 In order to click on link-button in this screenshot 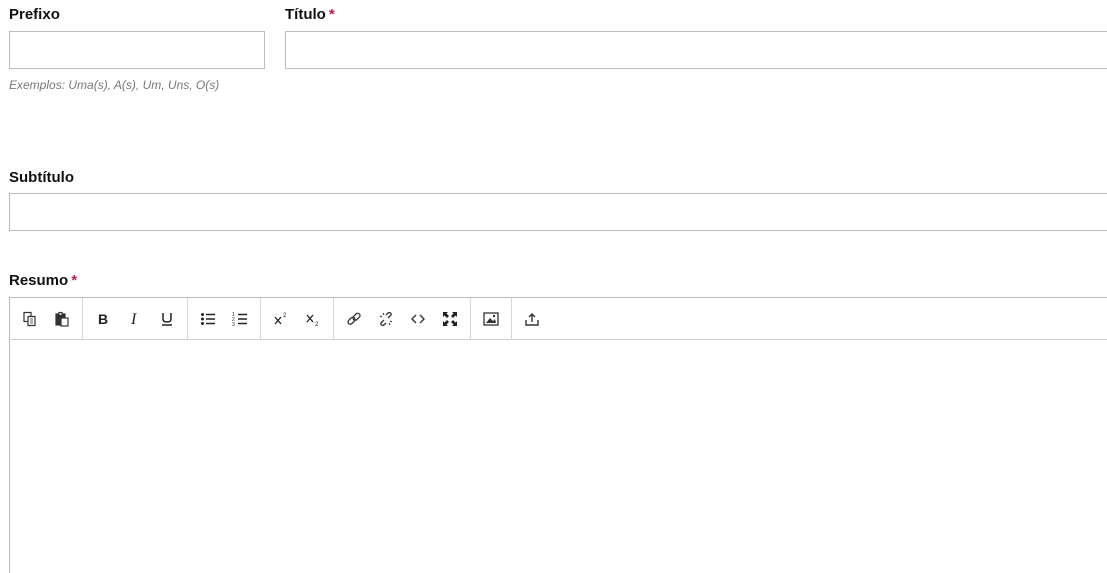, I will do `click(354, 319)`.